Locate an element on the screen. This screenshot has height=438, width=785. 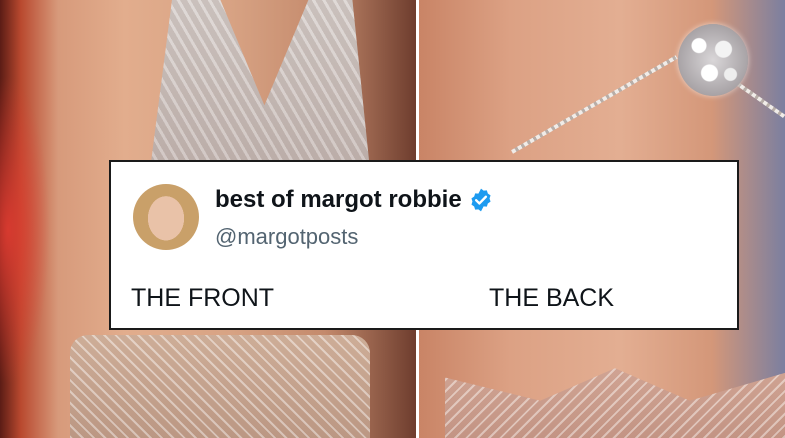
user-handle: @margotposts is located at coordinates (286, 237).